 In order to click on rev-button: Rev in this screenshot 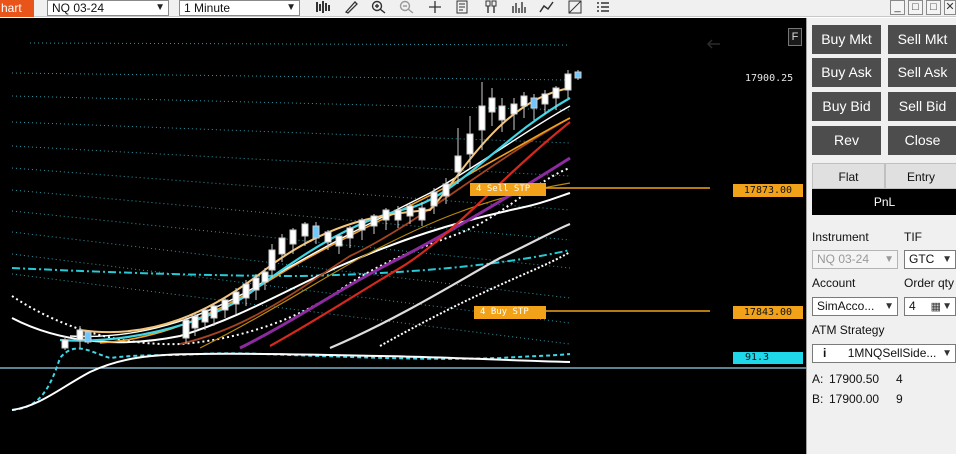, I will do `click(846, 140)`.